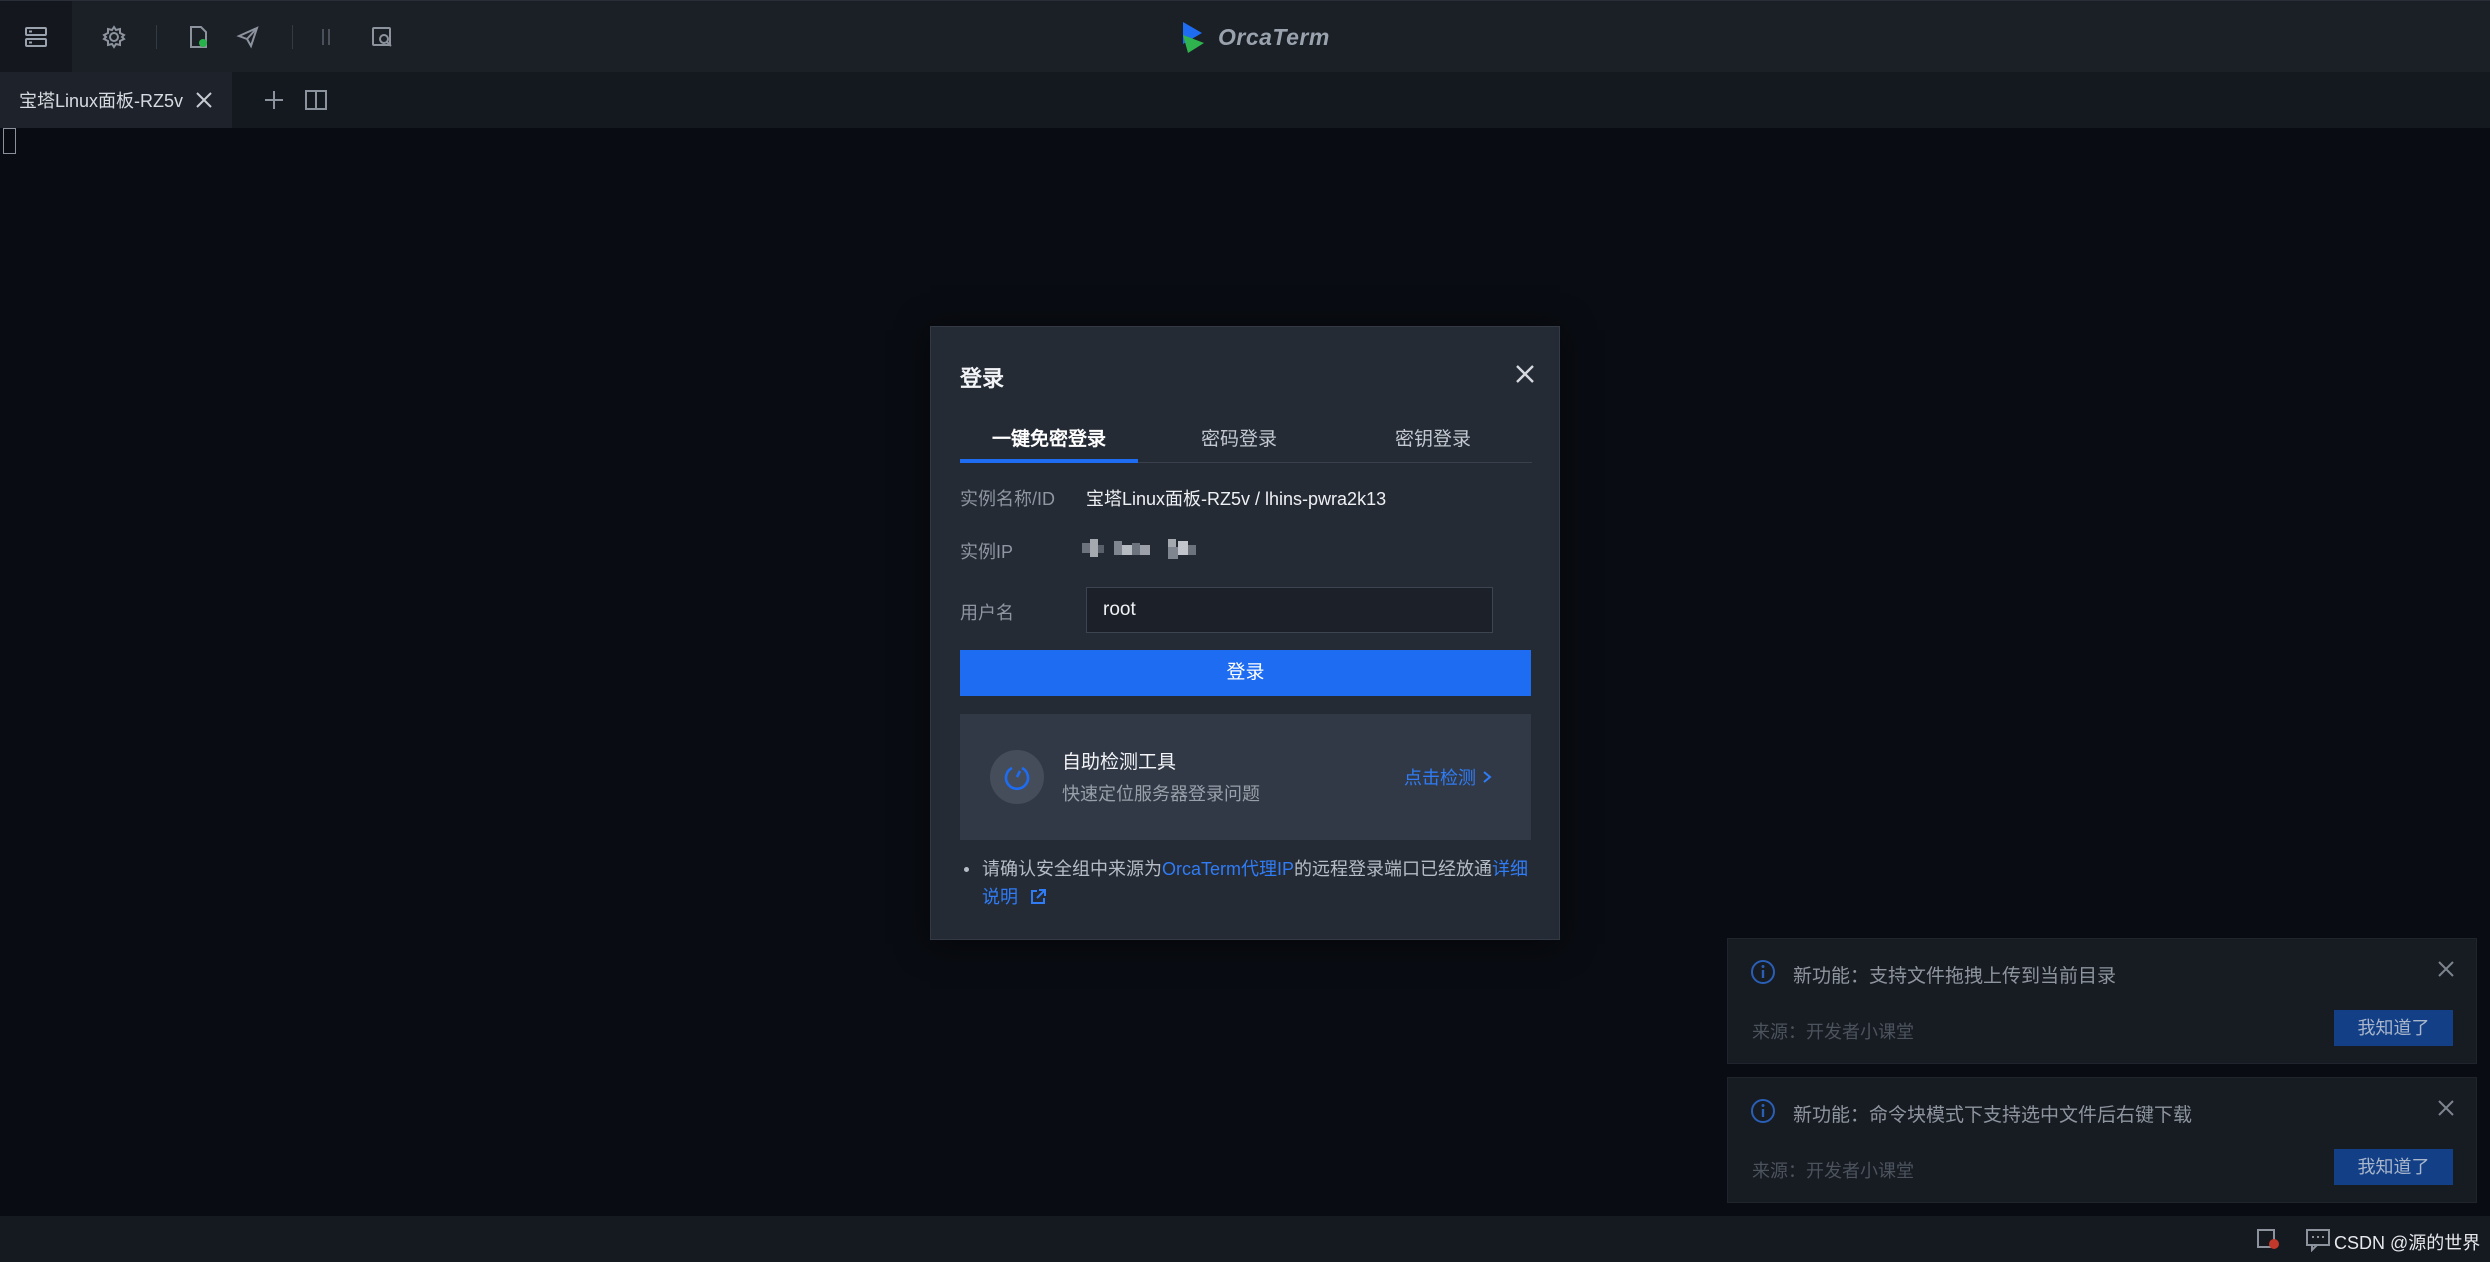 The image size is (2490, 1262). I want to click on tab-key-login: 密钥登录, so click(1433, 441).